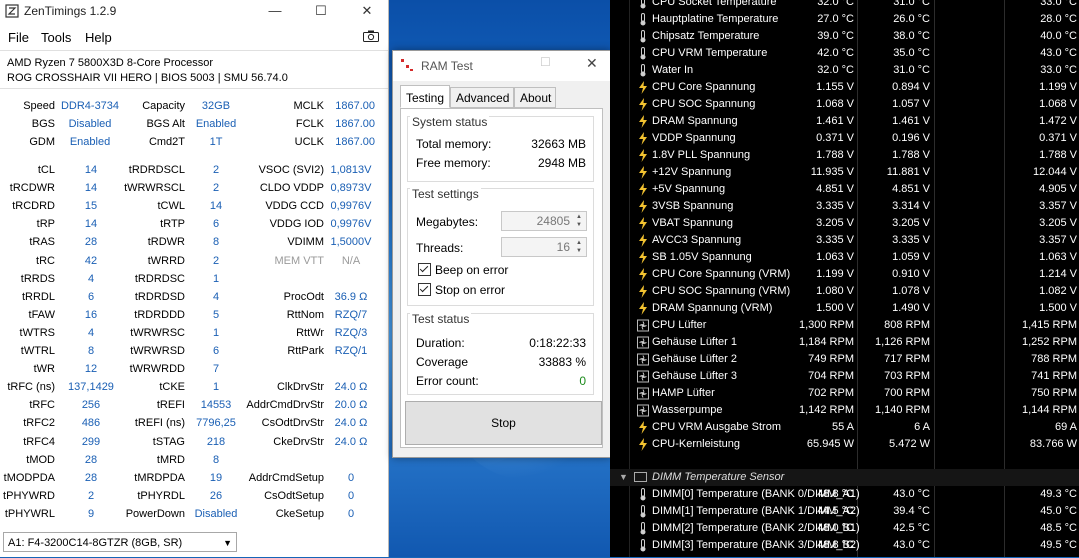 This screenshot has height=558, width=1079. I want to click on sensor-row: HAMP Lüfter 702 RPM 700 RPM 750 RPM, so click(844, 393).